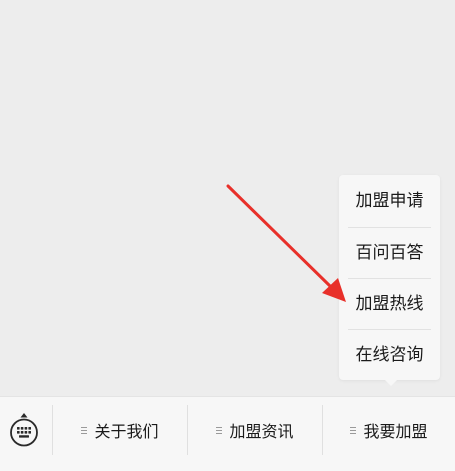 The image size is (455, 471). What do you see at coordinates (126, 431) in the screenshot?
I see `menu-tab-label: 关于我们` at bounding box center [126, 431].